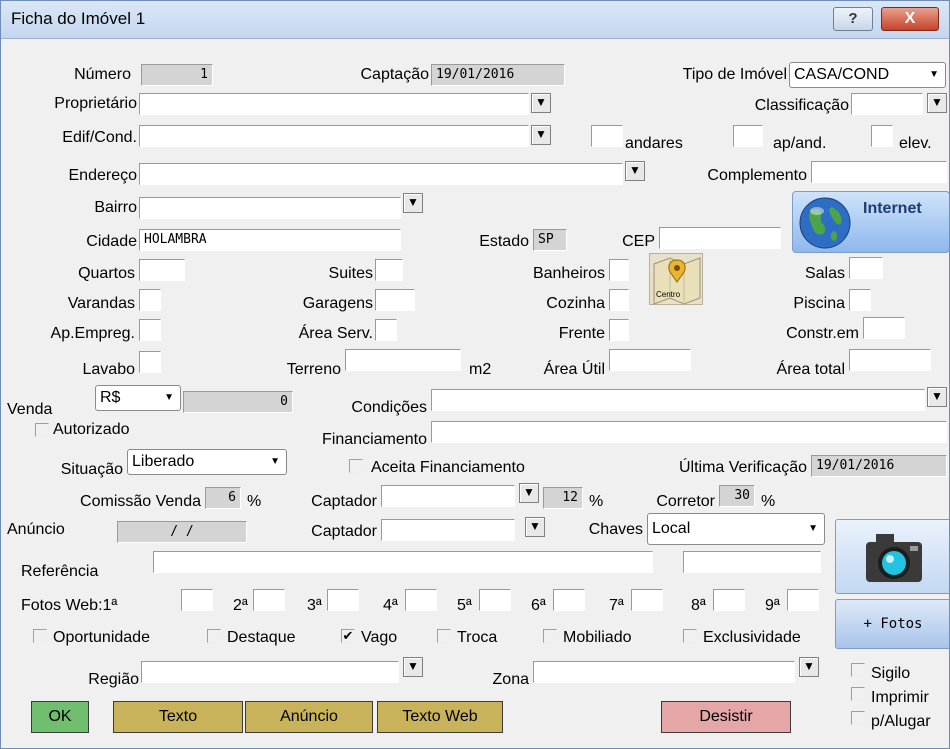 This screenshot has width=950, height=749. What do you see at coordinates (150, 330) in the screenshot?
I see `ap-empreg-field` at bounding box center [150, 330].